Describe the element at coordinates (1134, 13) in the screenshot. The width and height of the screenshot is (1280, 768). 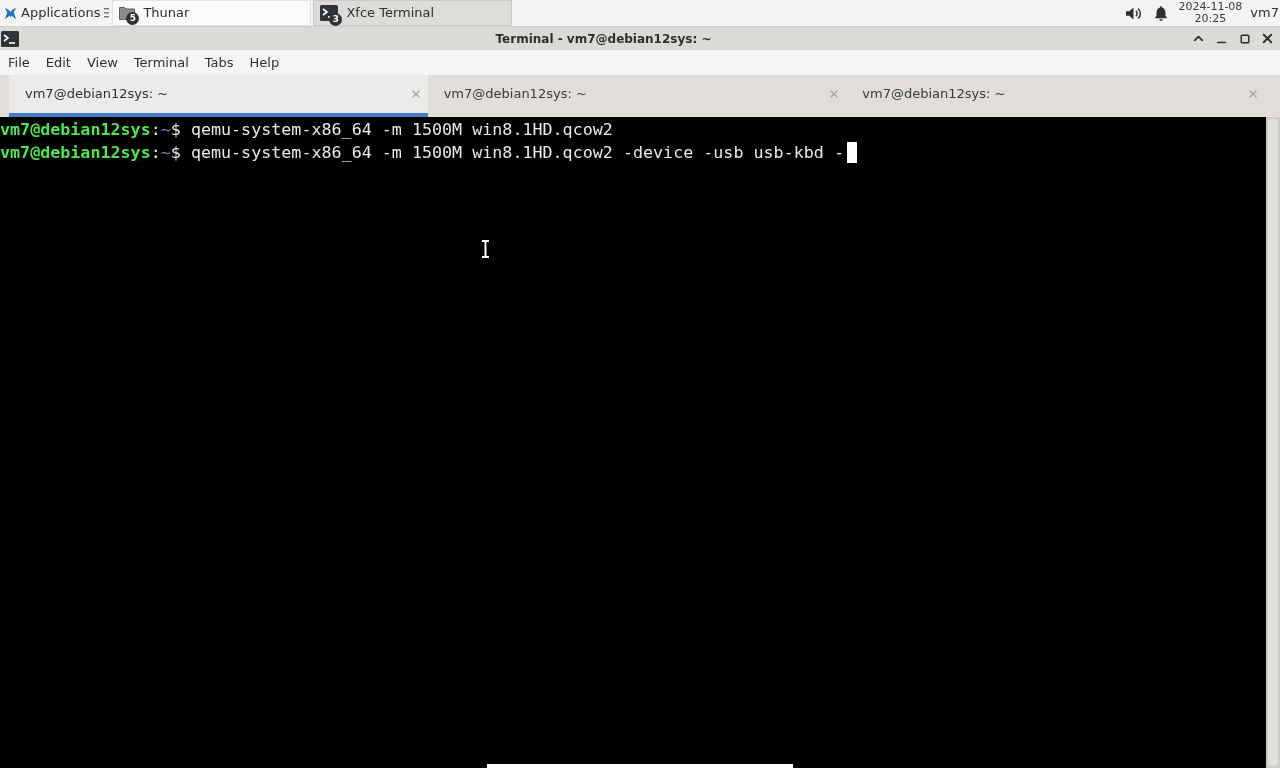
I see `volume-icon` at that location.